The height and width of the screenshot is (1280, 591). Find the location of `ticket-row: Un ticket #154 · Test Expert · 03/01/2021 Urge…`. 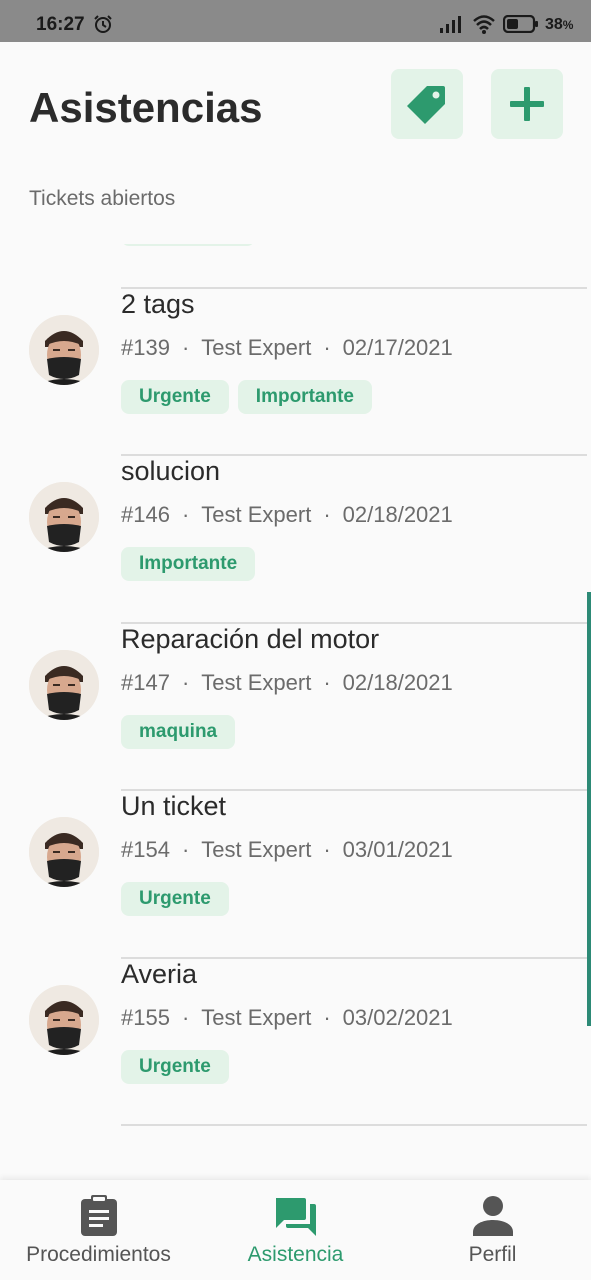

ticket-row: Un ticket #154 · Test Expert · 03/01/2021 Urge… is located at coordinates (295, 875).